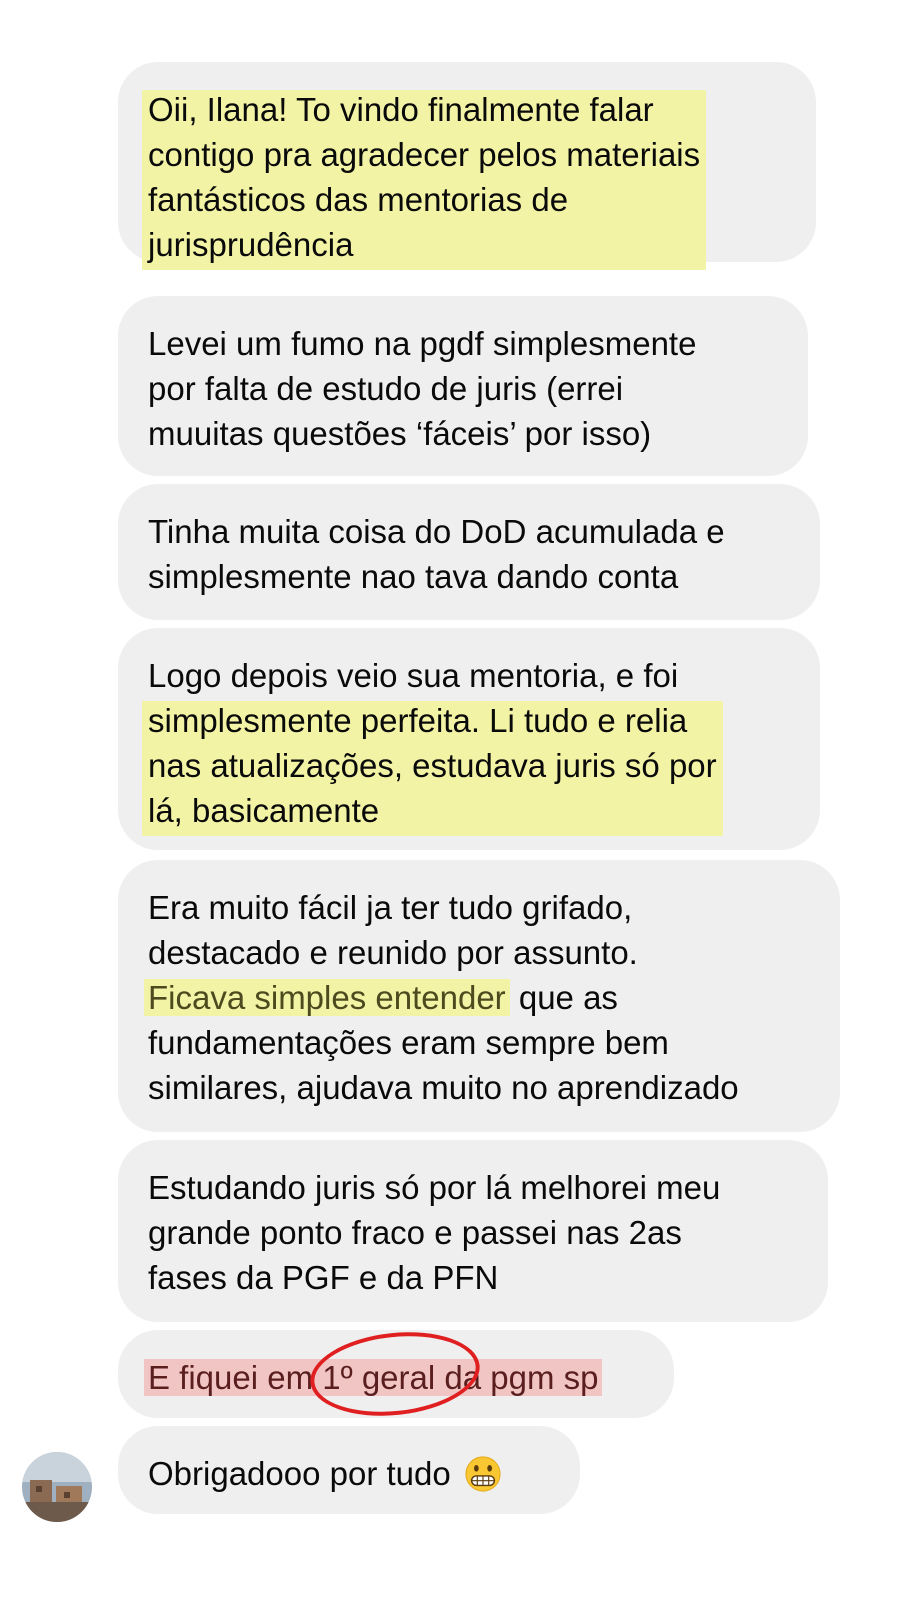 This screenshot has height=1600, width=901. Describe the element at coordinates (413, 675) in the screenshot. I see `message-text: Logo depois veio sua mentoria, e foi` at that location.